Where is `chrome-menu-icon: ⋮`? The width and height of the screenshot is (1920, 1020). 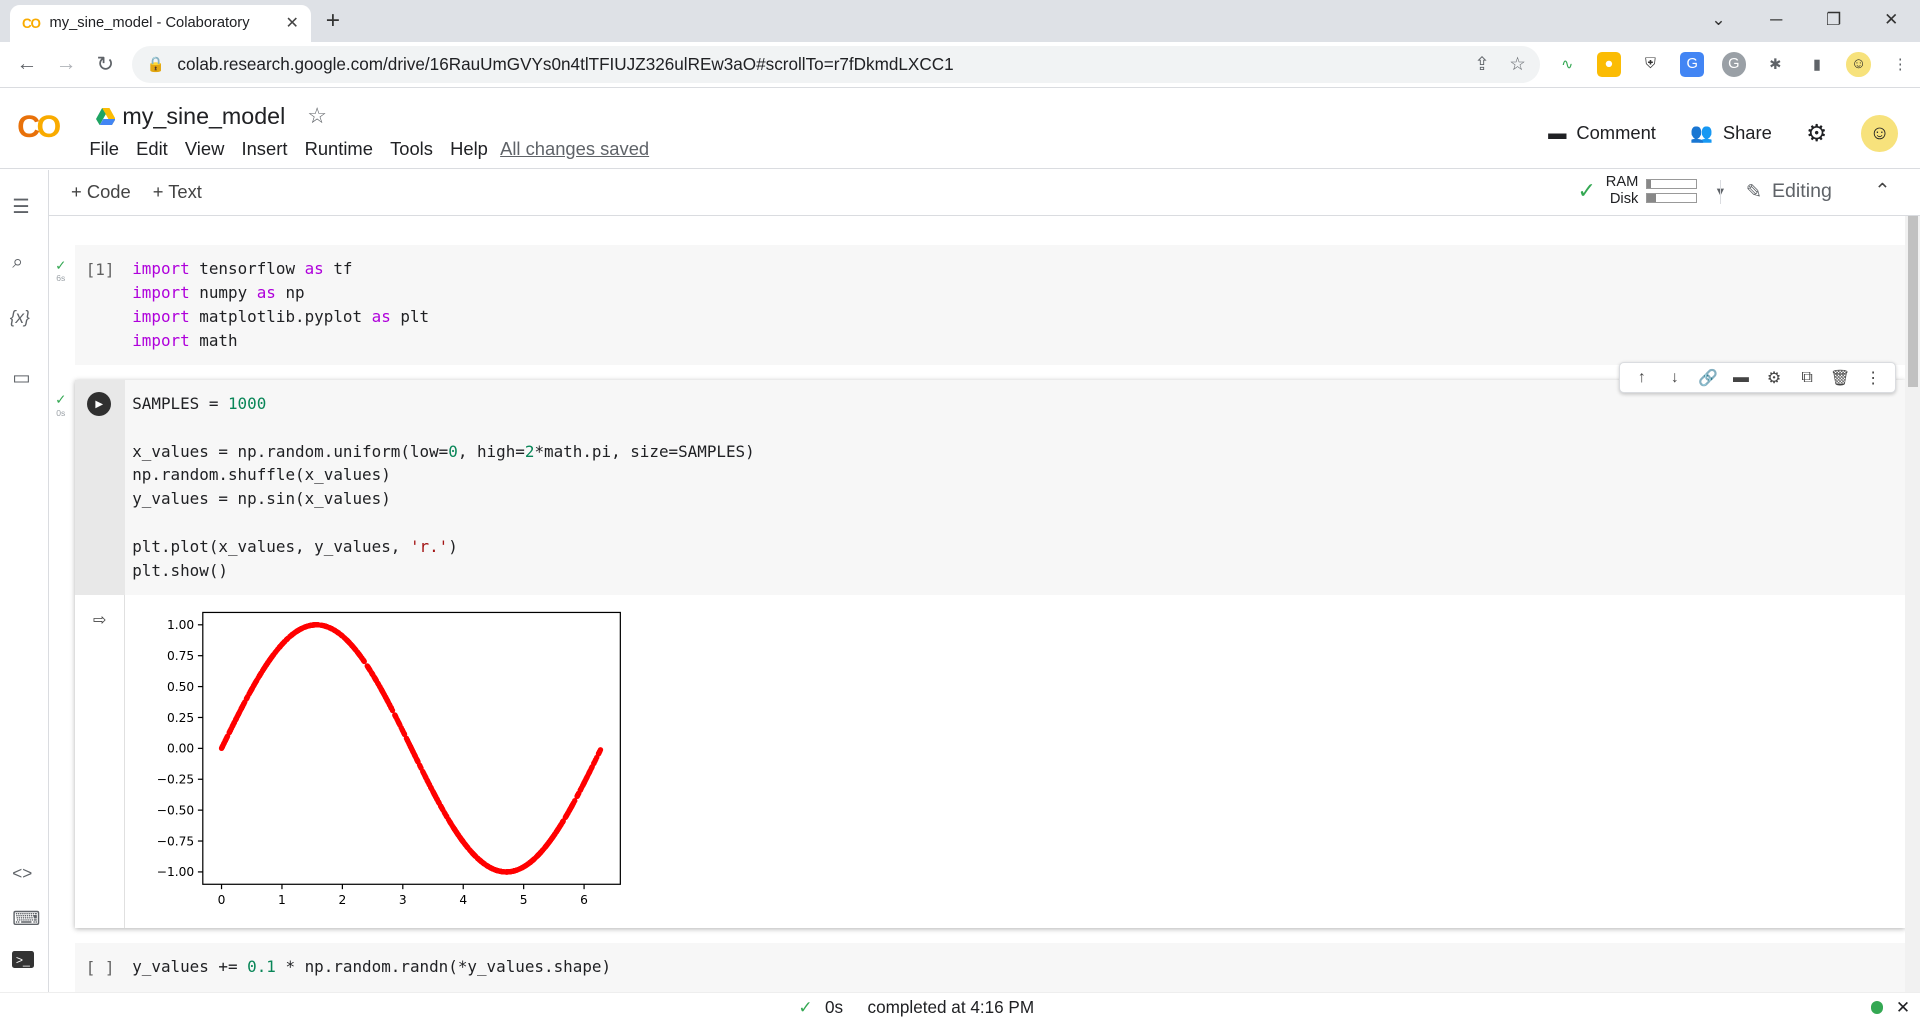 chrome-menu-icon: ⋮ is located at coordinates (1900, 64).